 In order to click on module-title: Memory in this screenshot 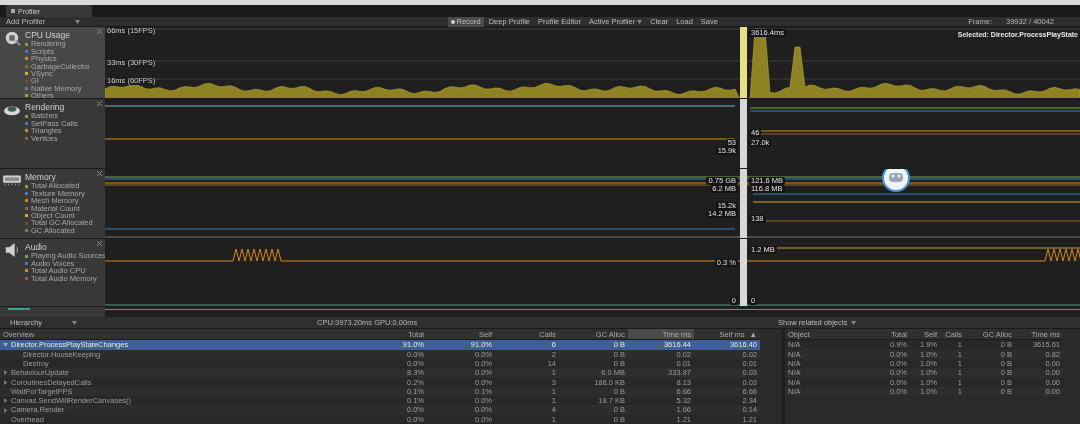, I will do `click(40, 177)`.